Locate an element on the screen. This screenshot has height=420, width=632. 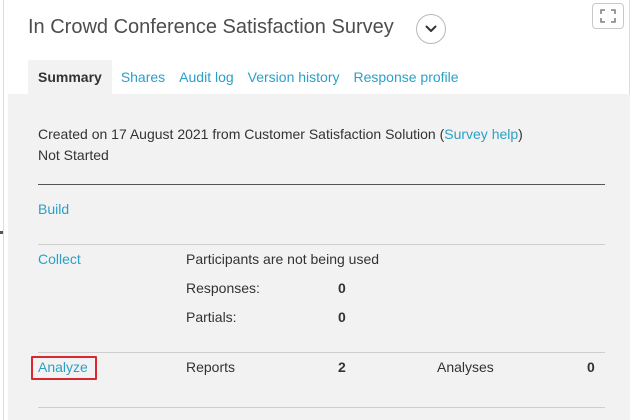
partials-label: Partials: is located at coordinates (211, 317).